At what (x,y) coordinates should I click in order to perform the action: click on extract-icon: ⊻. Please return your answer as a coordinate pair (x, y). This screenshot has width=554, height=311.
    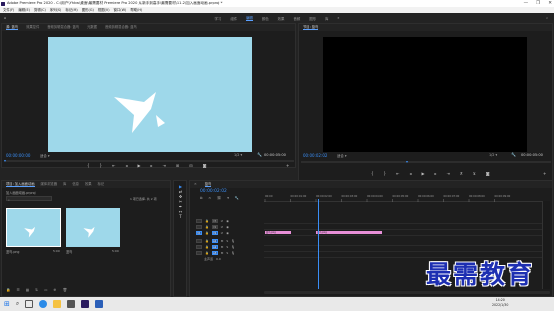
    Looking at the image, I should click on (474, 173).